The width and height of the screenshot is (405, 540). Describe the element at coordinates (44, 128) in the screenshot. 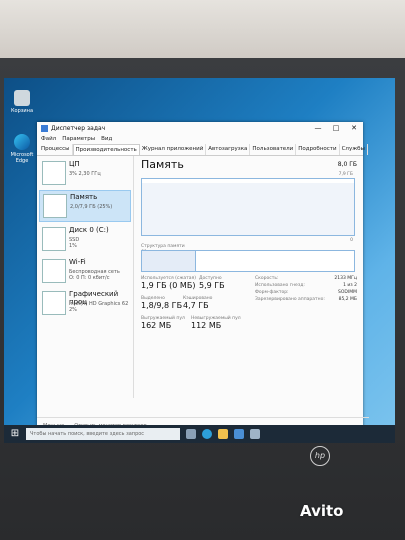

I see `task-manager-icon` at that location.